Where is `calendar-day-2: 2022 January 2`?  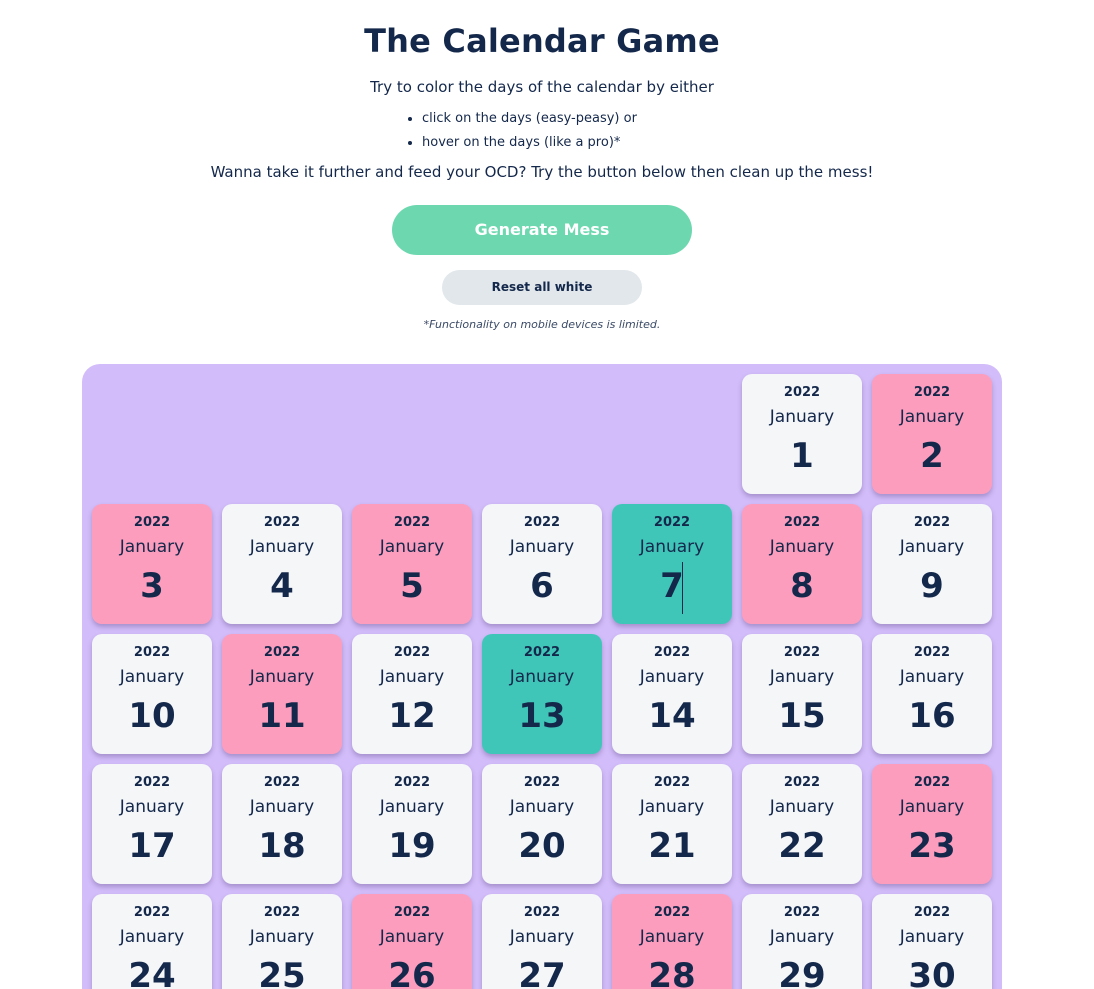 calendar-day-2: 2022 January 2 is located at coordinates (932, 434).